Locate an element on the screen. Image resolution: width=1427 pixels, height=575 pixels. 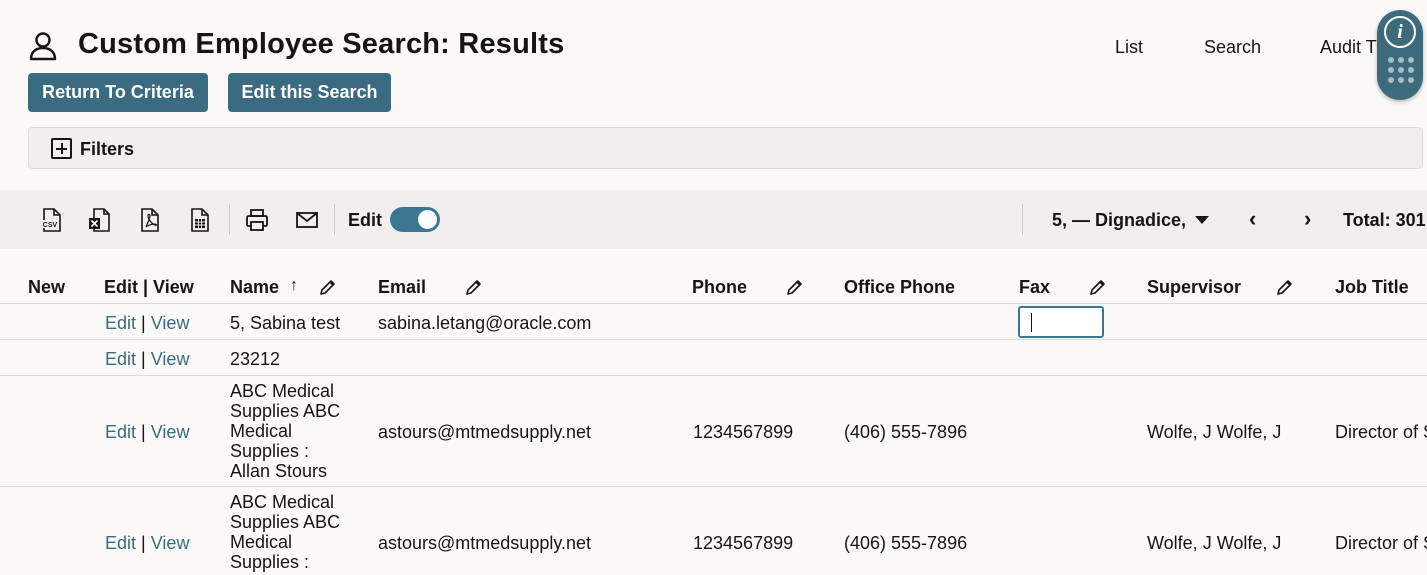
edit-this-search-button: Edit this Search is located at coordinates (309, 92).